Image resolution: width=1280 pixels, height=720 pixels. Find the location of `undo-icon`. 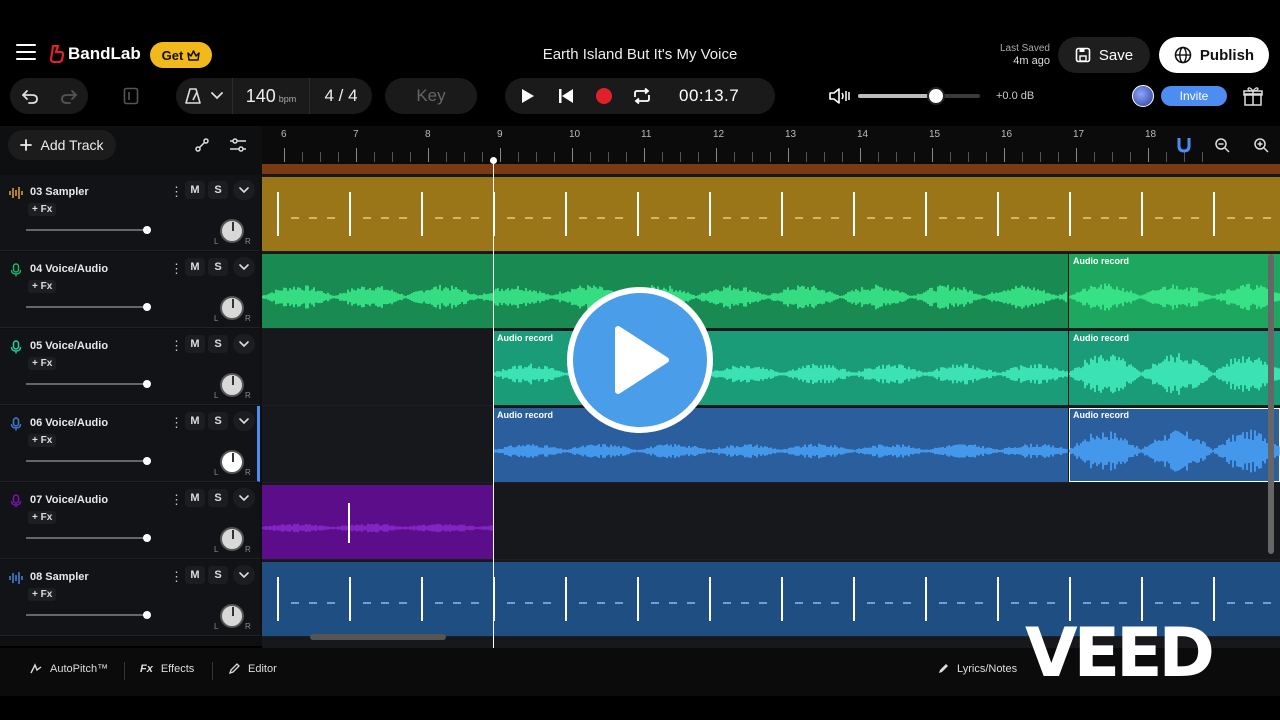

undo-icon is located at coordinates (30, 96).